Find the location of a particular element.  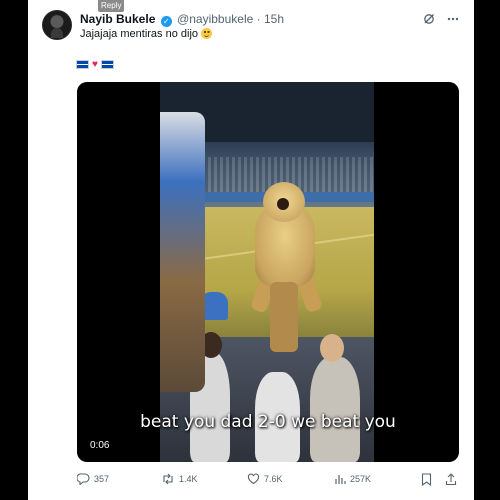

repost-icon is located at coordinates (168, 479).